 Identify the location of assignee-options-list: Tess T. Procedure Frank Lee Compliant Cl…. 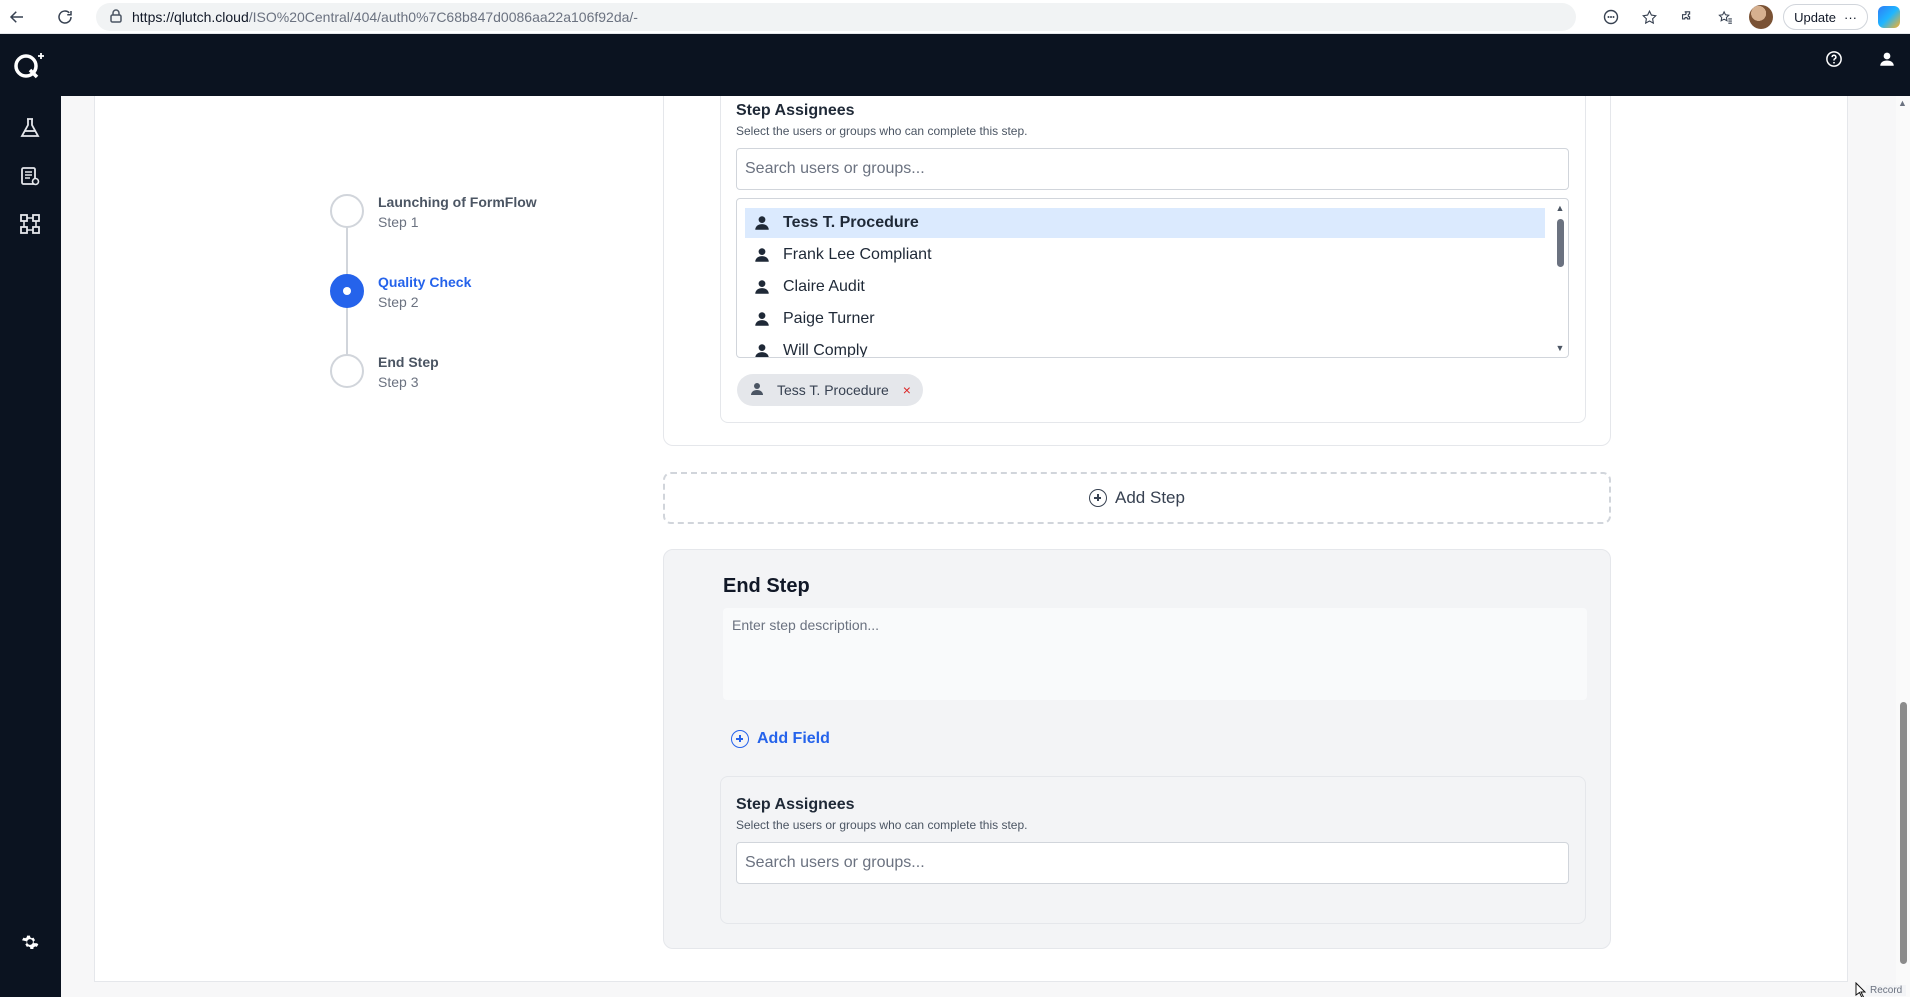
(1152, 278).